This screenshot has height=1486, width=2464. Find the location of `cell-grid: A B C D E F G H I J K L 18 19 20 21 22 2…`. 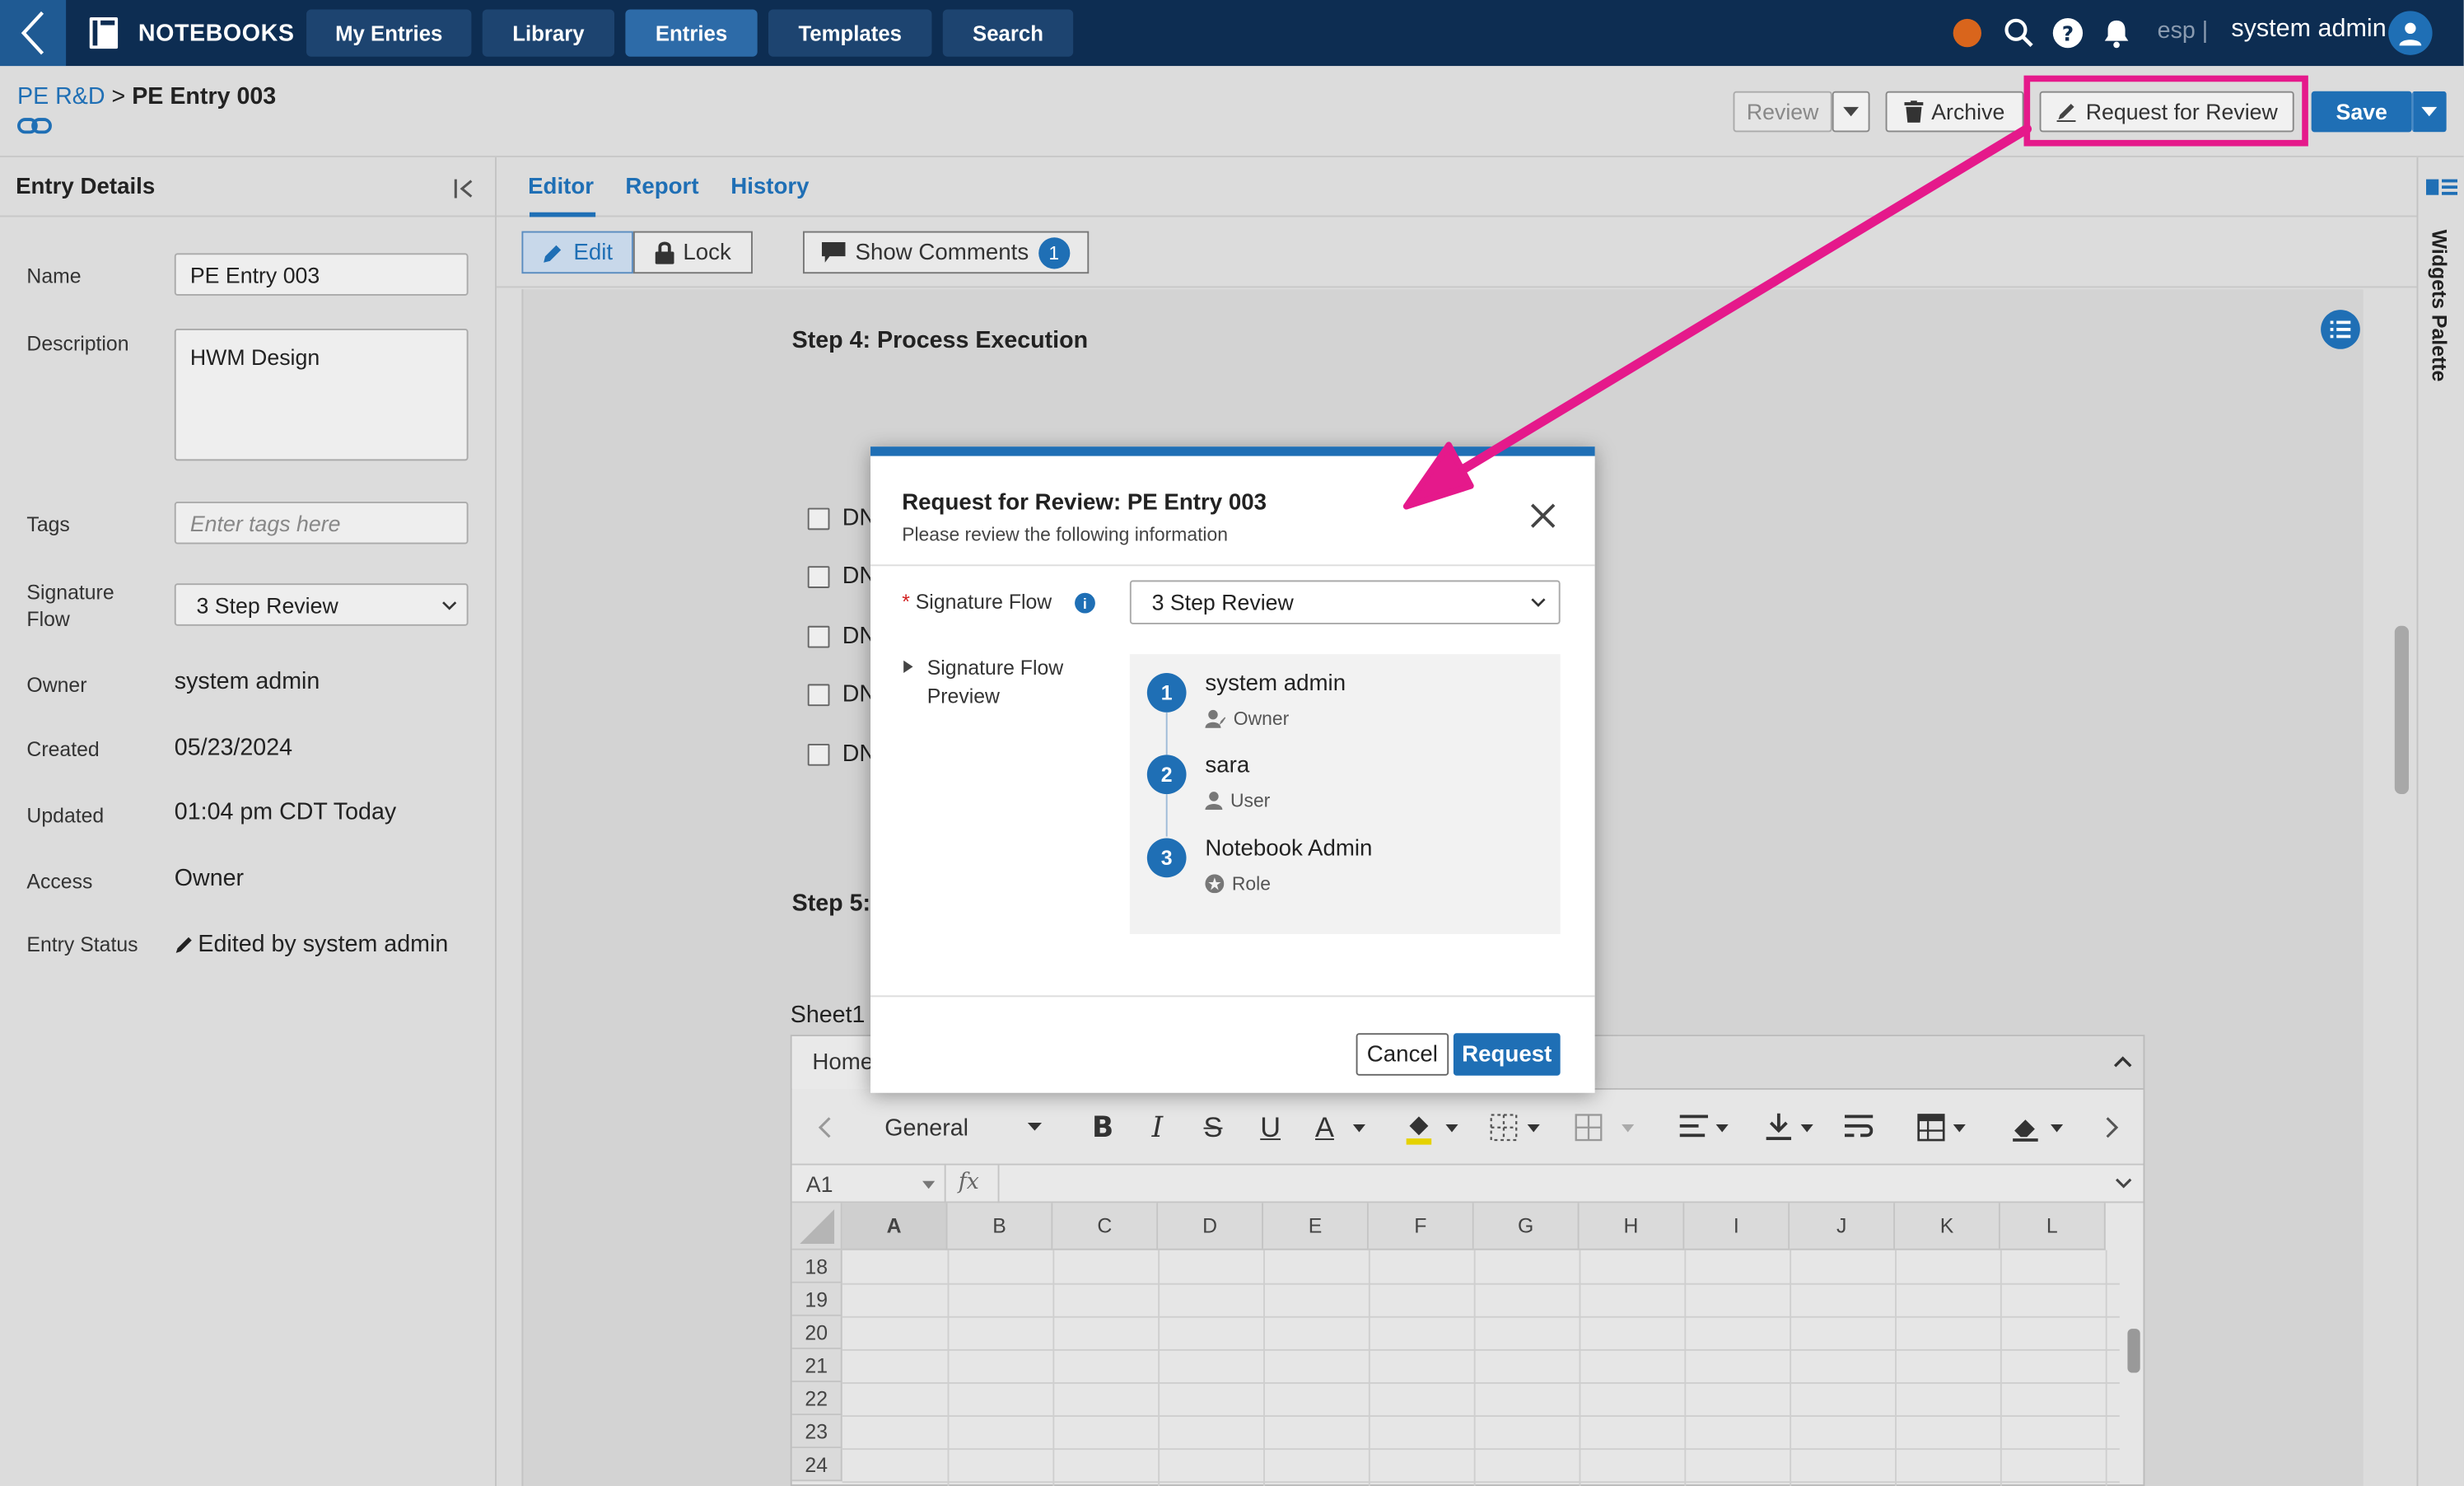

cell-grid: A B C D E F G H I J K L 18 19 20 21 22 2… is located at coordinates (1455, 1344).